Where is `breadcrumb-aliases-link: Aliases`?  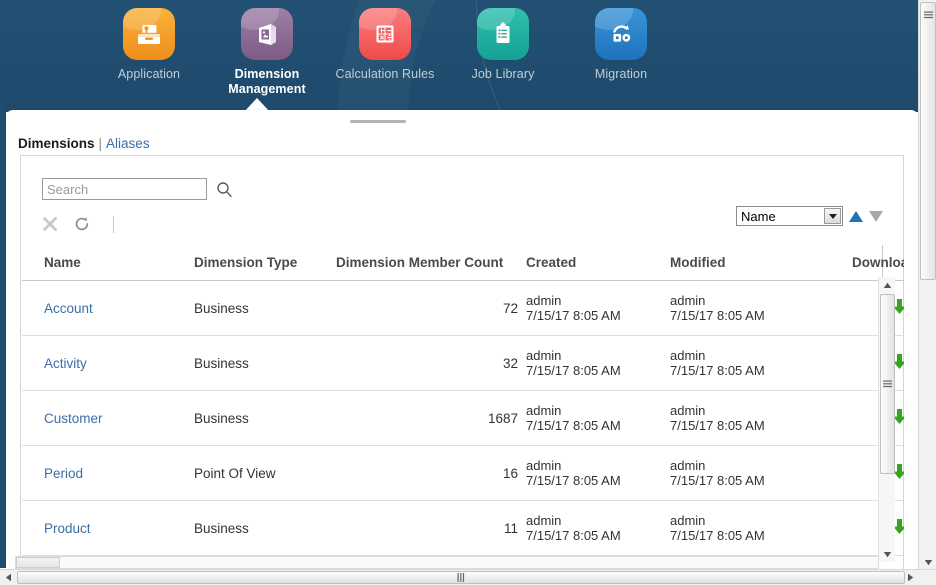 breadcrumb-aliases-link: Aliases is located at coordinates (128, 143).